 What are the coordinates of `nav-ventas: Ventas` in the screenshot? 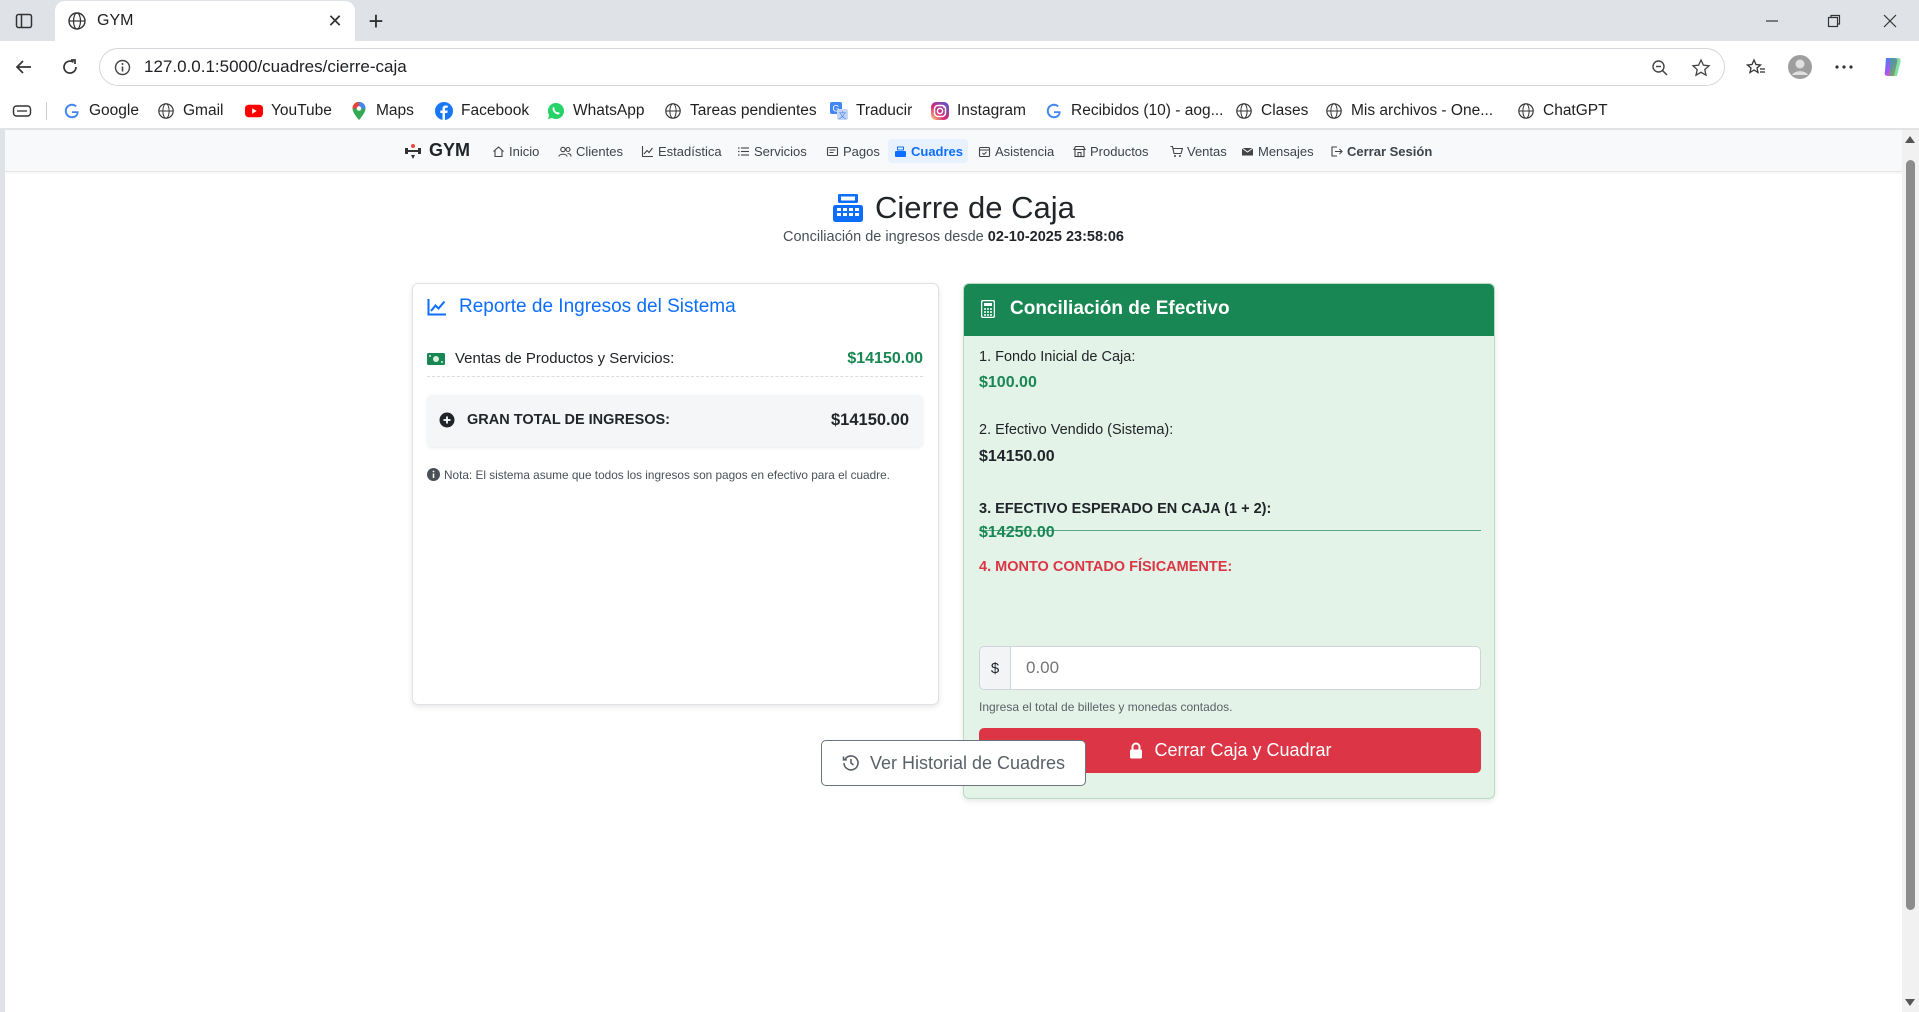 It's located at (1198, 151).